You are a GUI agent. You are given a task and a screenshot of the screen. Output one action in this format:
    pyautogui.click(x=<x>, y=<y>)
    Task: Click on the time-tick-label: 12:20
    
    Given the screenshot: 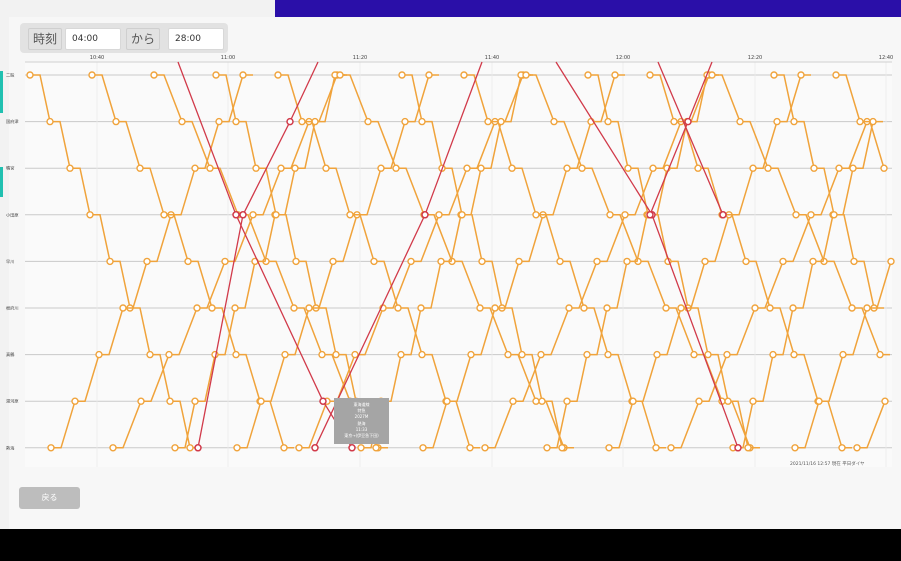 What is the action you would take?
    pyautogui.click(x=755, y=58)
    